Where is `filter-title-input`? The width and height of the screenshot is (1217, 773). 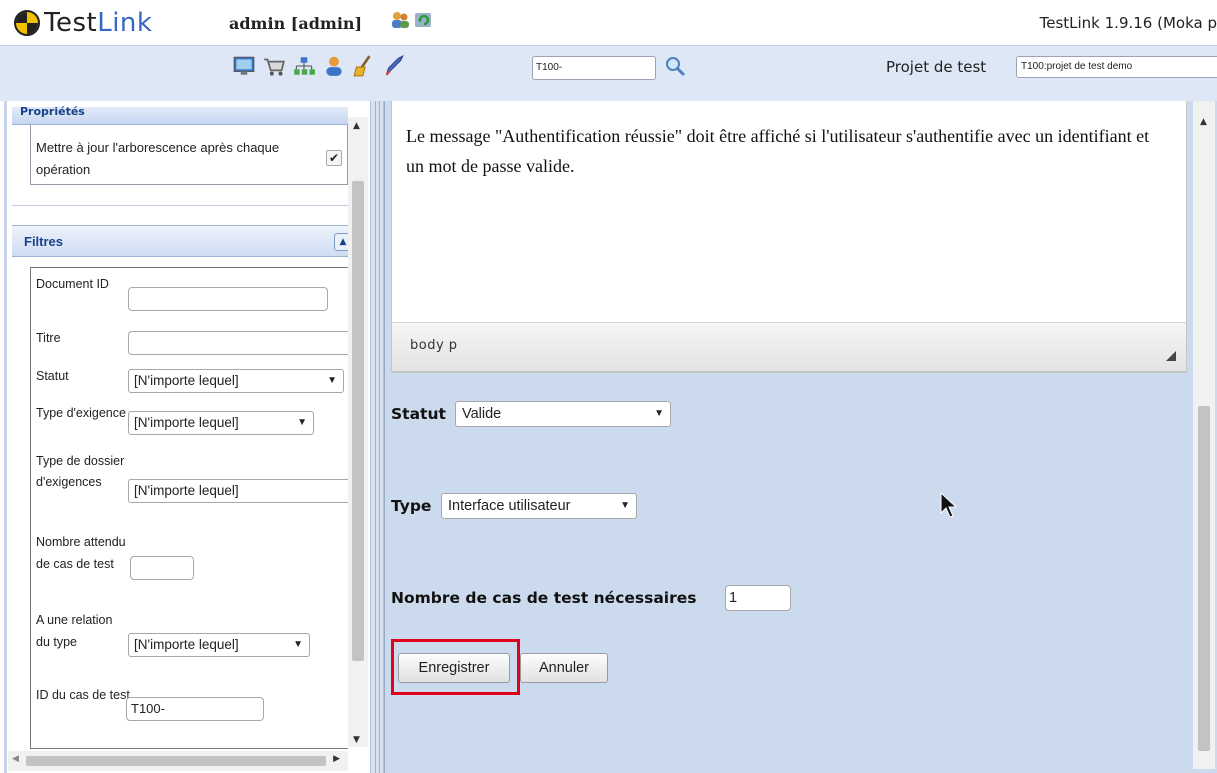 filter-title-input is located at coordinates (239, 343).